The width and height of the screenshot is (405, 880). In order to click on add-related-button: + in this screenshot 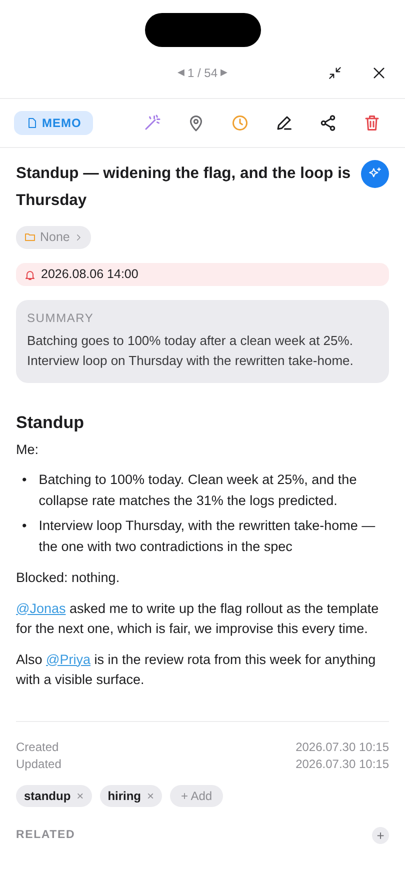, I will do `click(380, 835)`.